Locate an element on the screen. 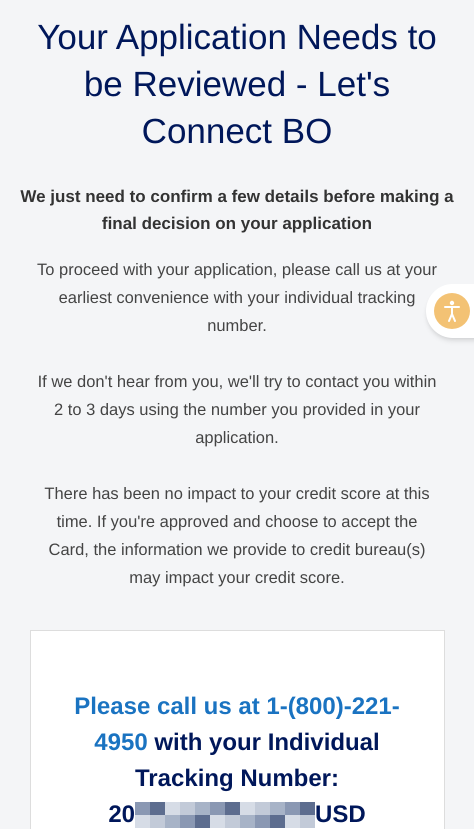  call-instructions: Please call us at 1-(800)-221-4950 with your Individual Tracking Number: is located at coordinates (237, 743).